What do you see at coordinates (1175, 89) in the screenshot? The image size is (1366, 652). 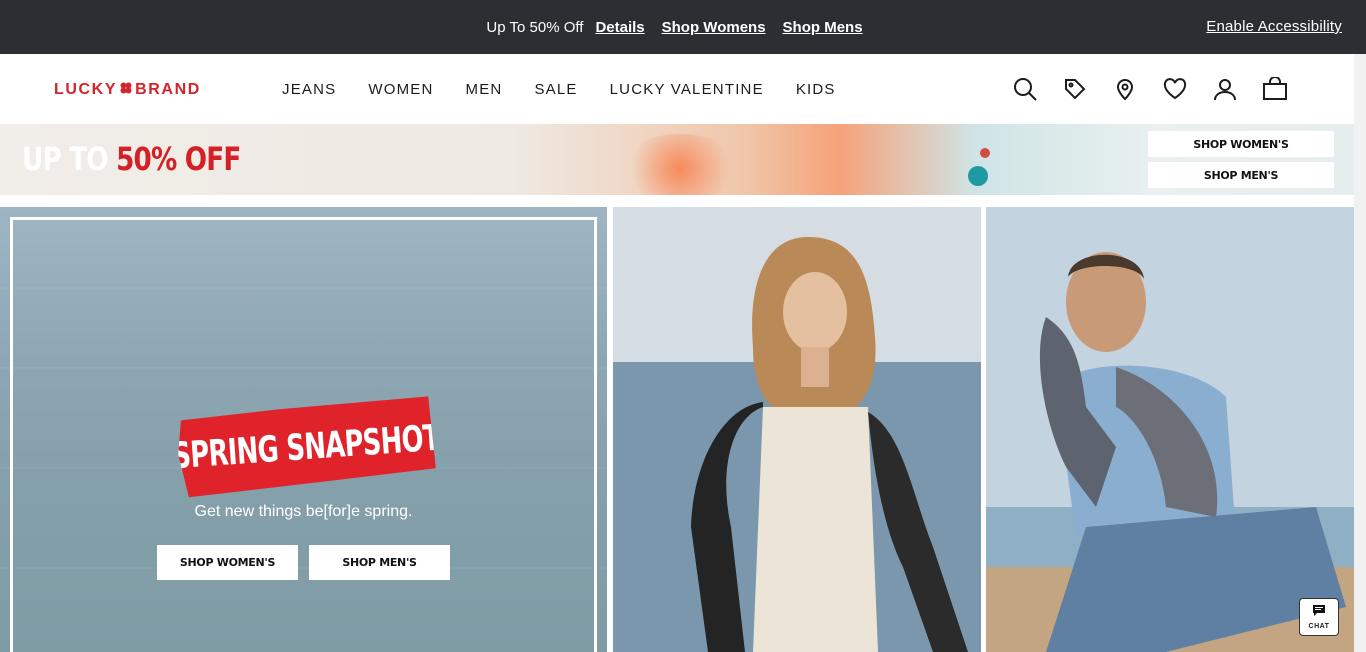 I see `heart-icon` at bounding box center [1175, 89].